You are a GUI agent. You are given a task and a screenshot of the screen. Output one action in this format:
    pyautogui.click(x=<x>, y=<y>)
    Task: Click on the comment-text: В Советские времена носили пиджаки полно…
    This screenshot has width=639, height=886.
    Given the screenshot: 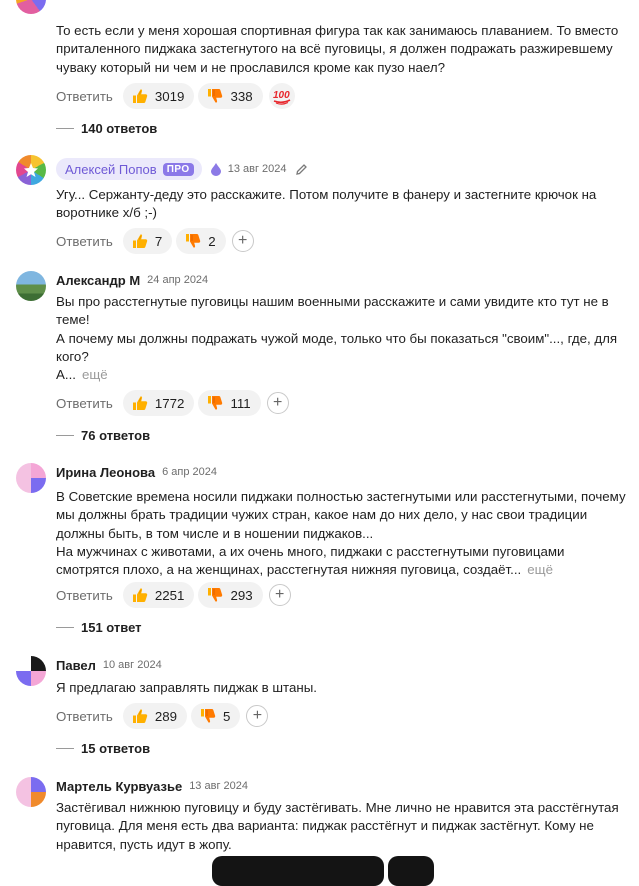 What is the action you would take?
    pyautogui.click(x=341, y=533)
    